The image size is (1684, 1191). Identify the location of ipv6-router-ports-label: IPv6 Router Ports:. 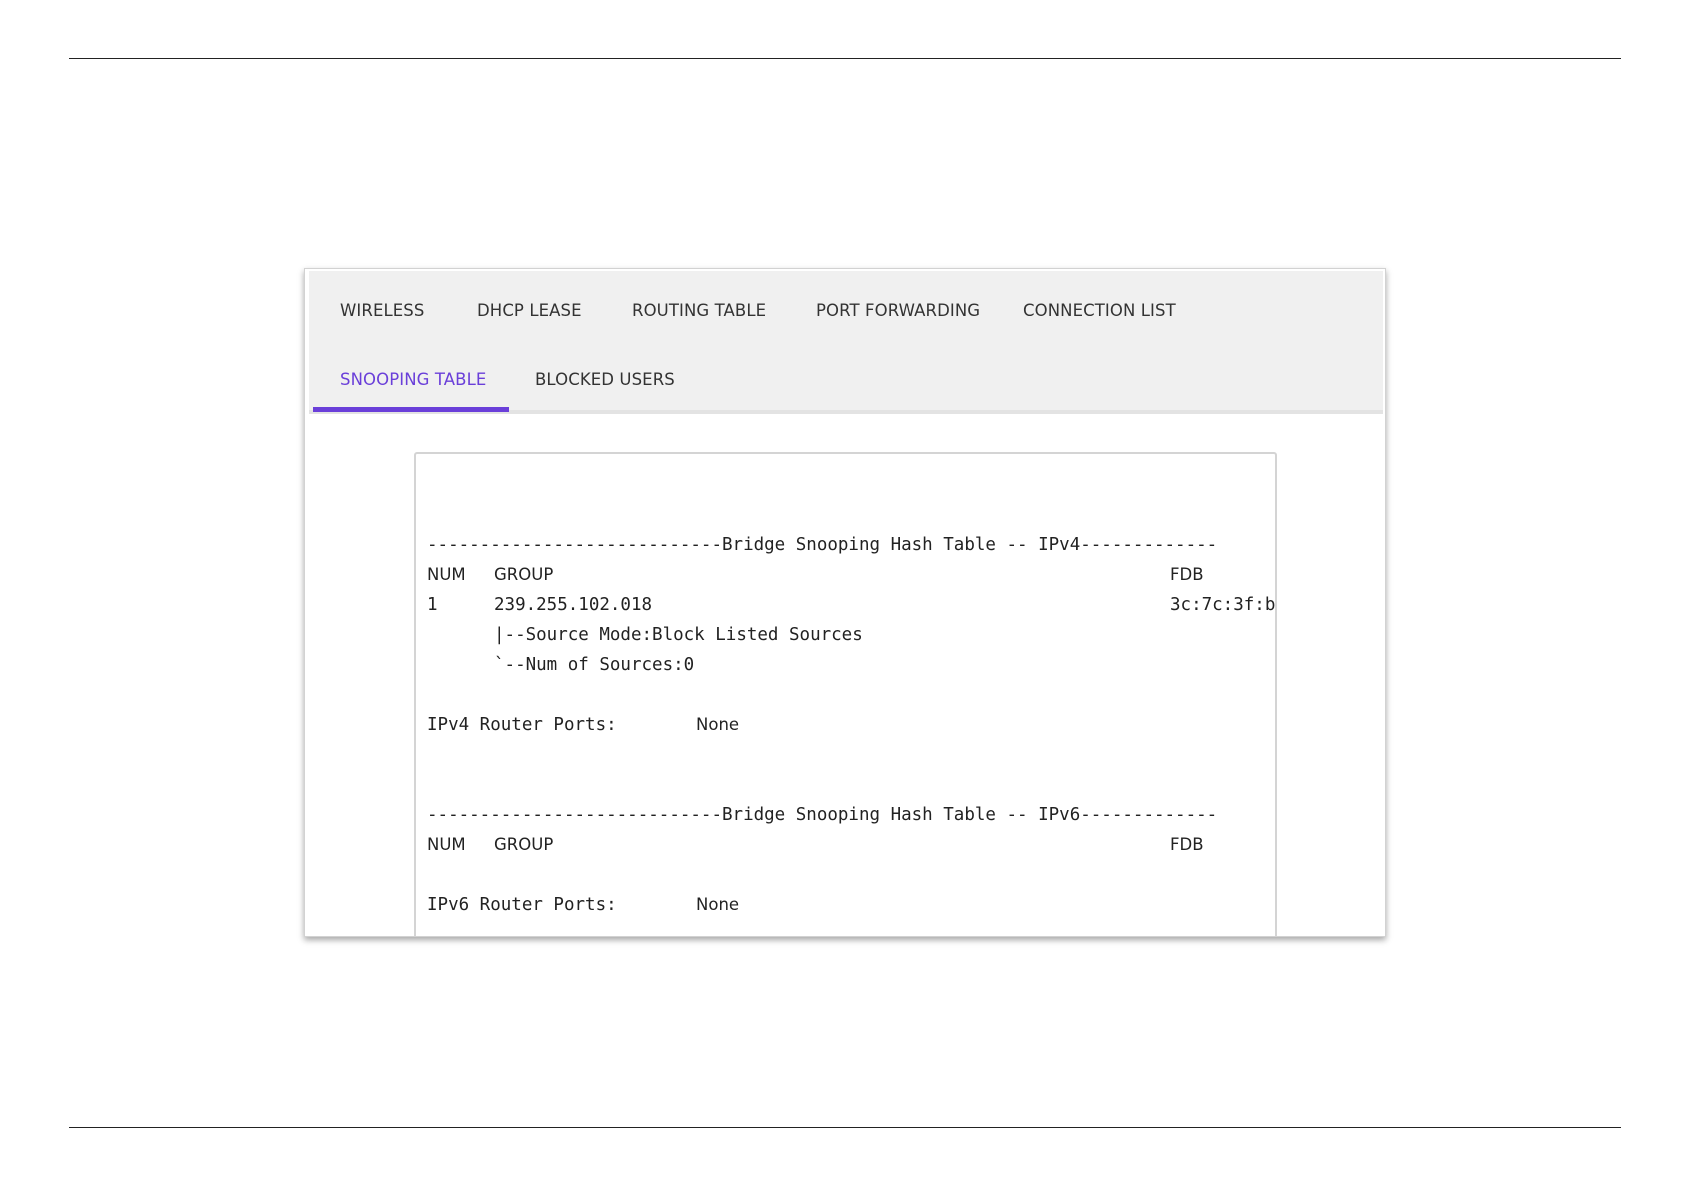
(522, 905).